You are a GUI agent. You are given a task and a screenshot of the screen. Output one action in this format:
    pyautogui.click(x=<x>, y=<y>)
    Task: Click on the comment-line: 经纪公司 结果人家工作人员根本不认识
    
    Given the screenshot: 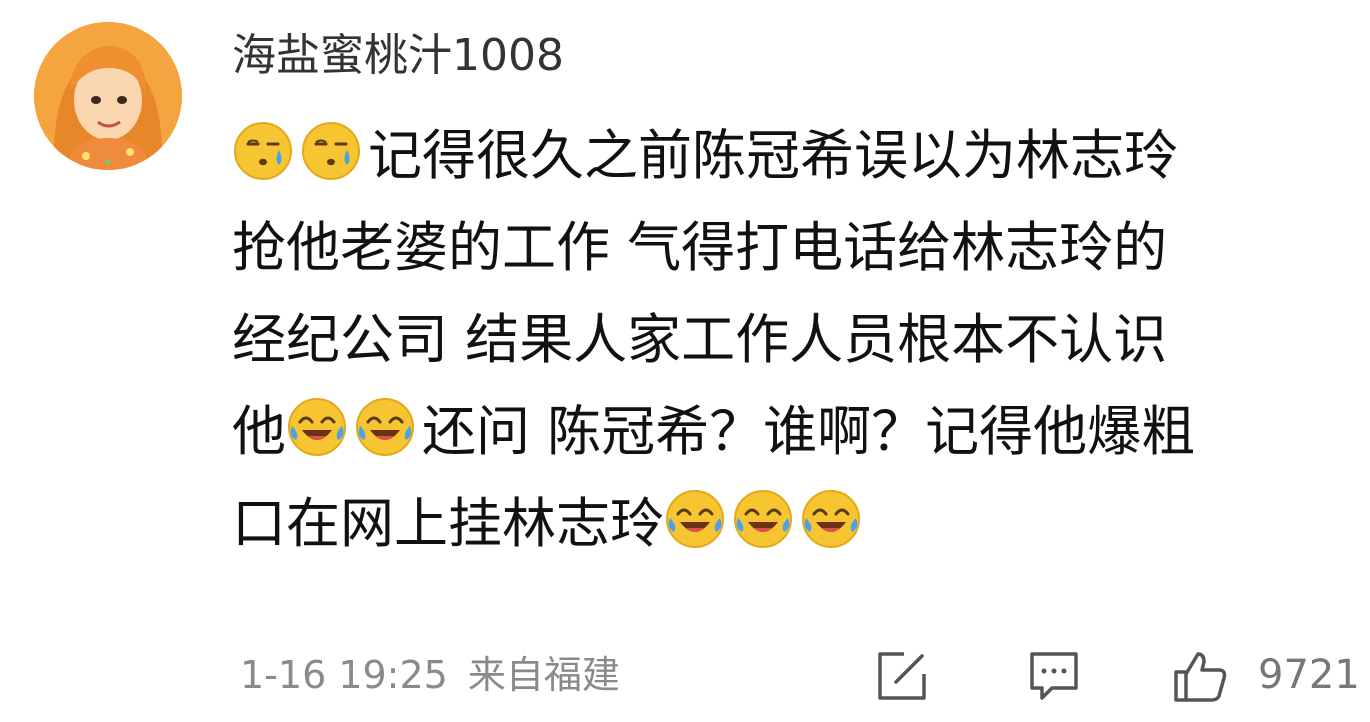 What is the action you would take?
    pyautogui.click(x=792, y=340)
    